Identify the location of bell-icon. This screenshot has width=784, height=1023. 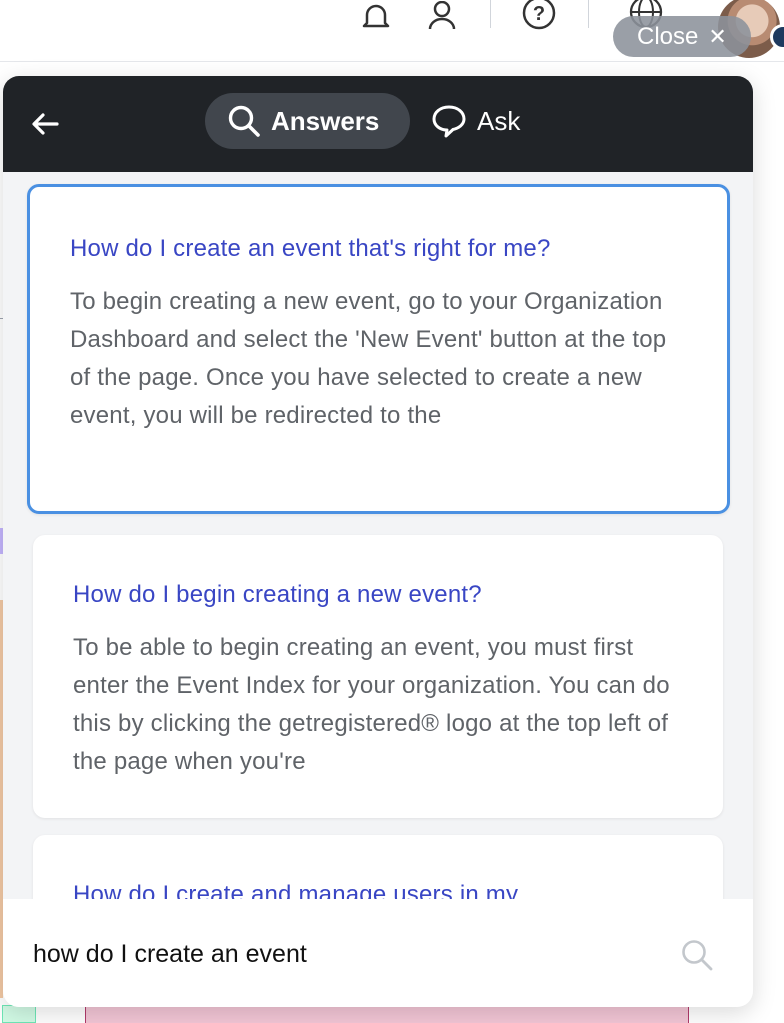
(376, 18).